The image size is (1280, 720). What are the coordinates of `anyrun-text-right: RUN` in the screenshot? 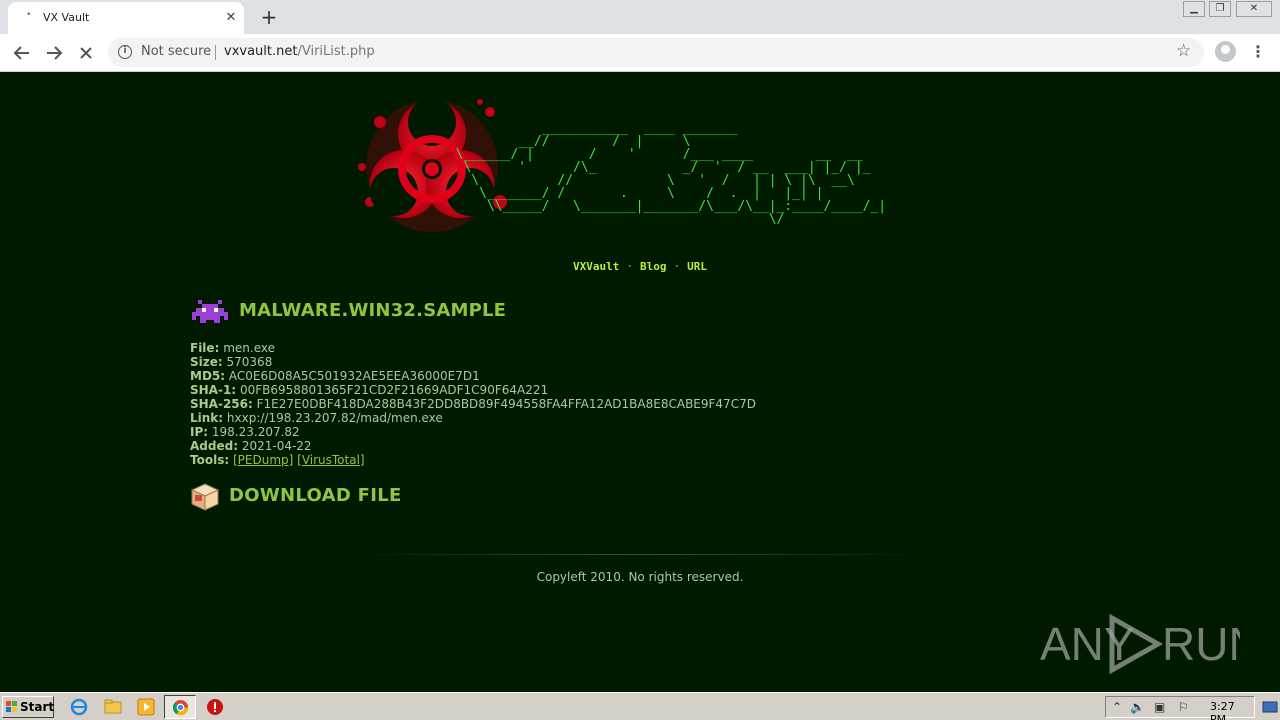 It's located at (1201, 644).